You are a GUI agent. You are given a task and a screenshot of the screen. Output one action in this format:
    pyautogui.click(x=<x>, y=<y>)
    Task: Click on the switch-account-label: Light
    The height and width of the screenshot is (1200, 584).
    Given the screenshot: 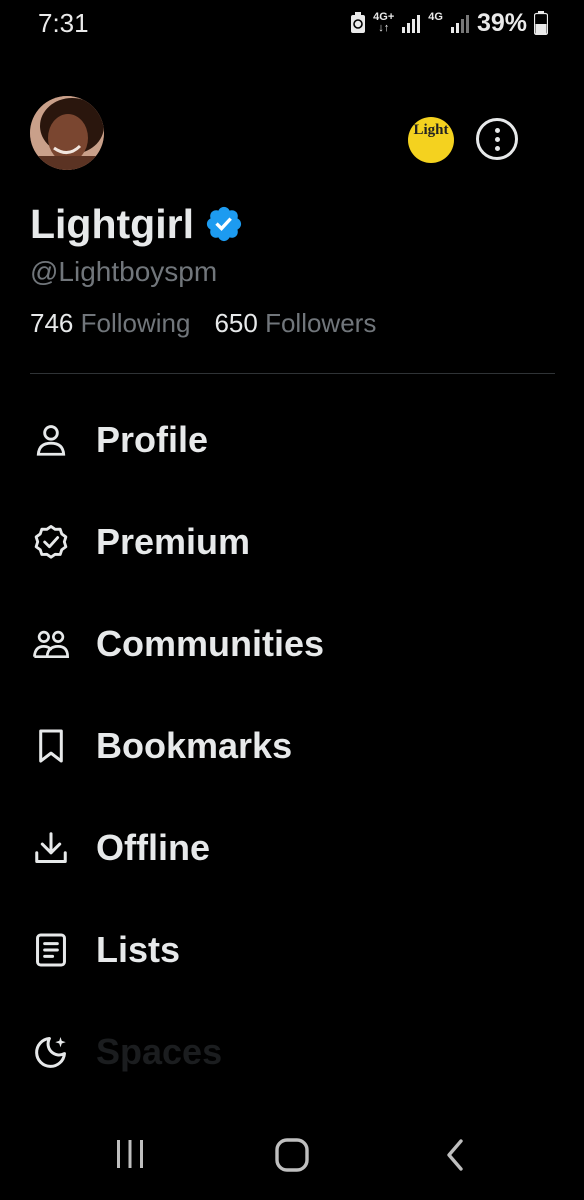 What is the action you would take?
    pyautogui.click(x=431, y=130)
    